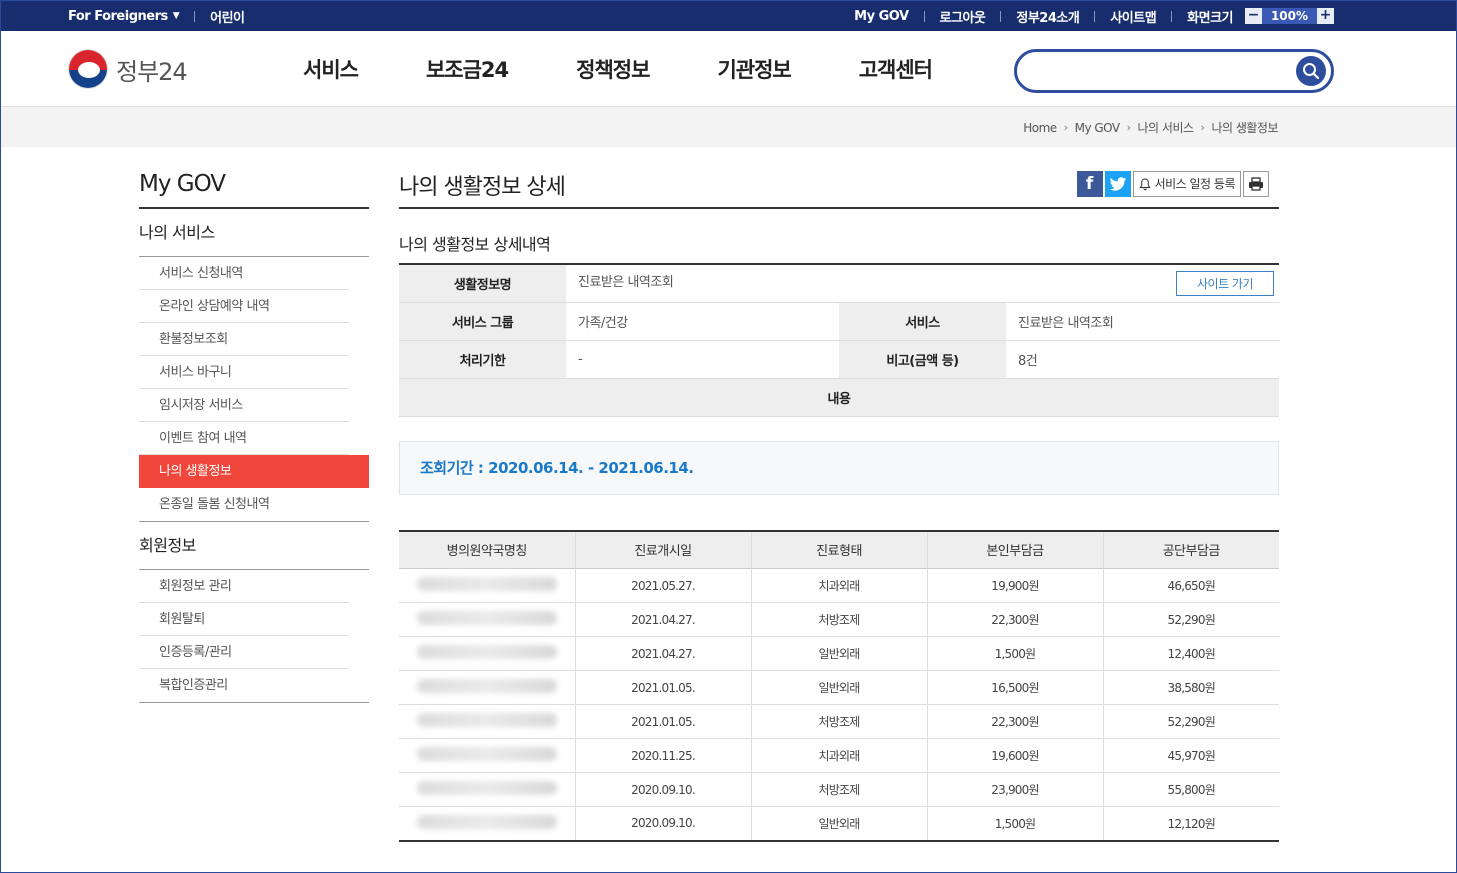 The image size is (1457, 873). What do you see at coordinates (254, 652) in the screenshot?
I see `sidebar-item: 인증등록/관리` at bounding box center [254, 652].